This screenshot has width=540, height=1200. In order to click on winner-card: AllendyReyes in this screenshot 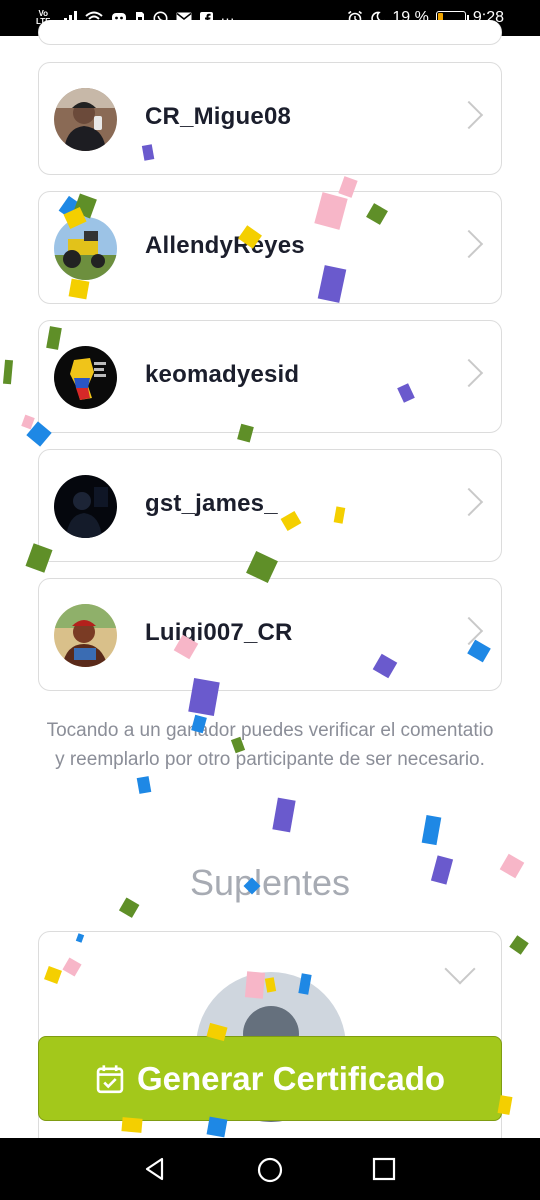, I will do `click(270, 247)`.